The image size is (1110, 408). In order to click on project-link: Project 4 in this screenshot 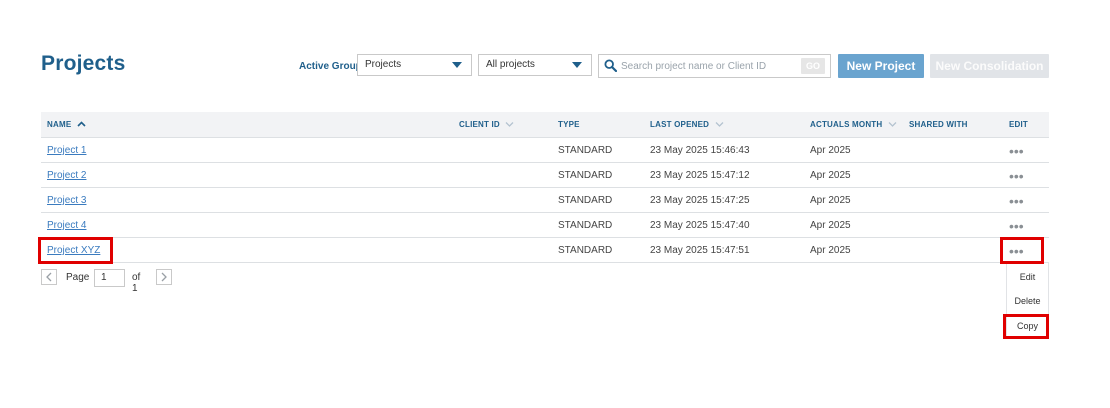, I will do `click(66, 225)`.